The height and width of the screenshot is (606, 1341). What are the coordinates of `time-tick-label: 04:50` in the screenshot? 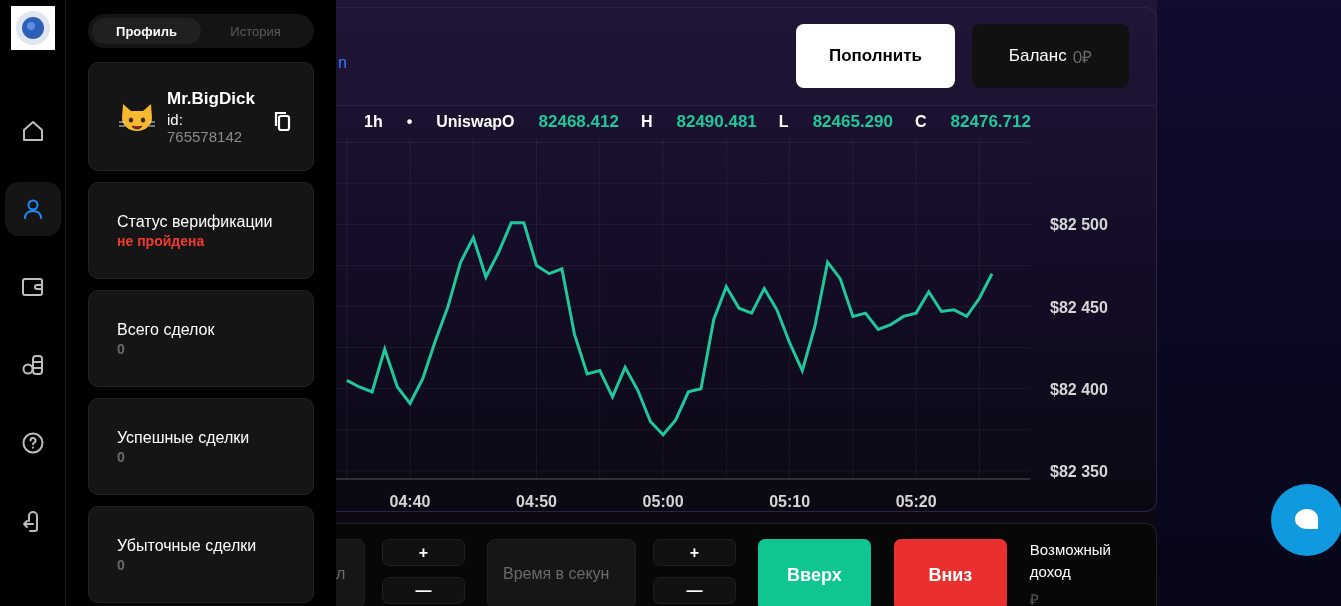 It's located at (536, 501).